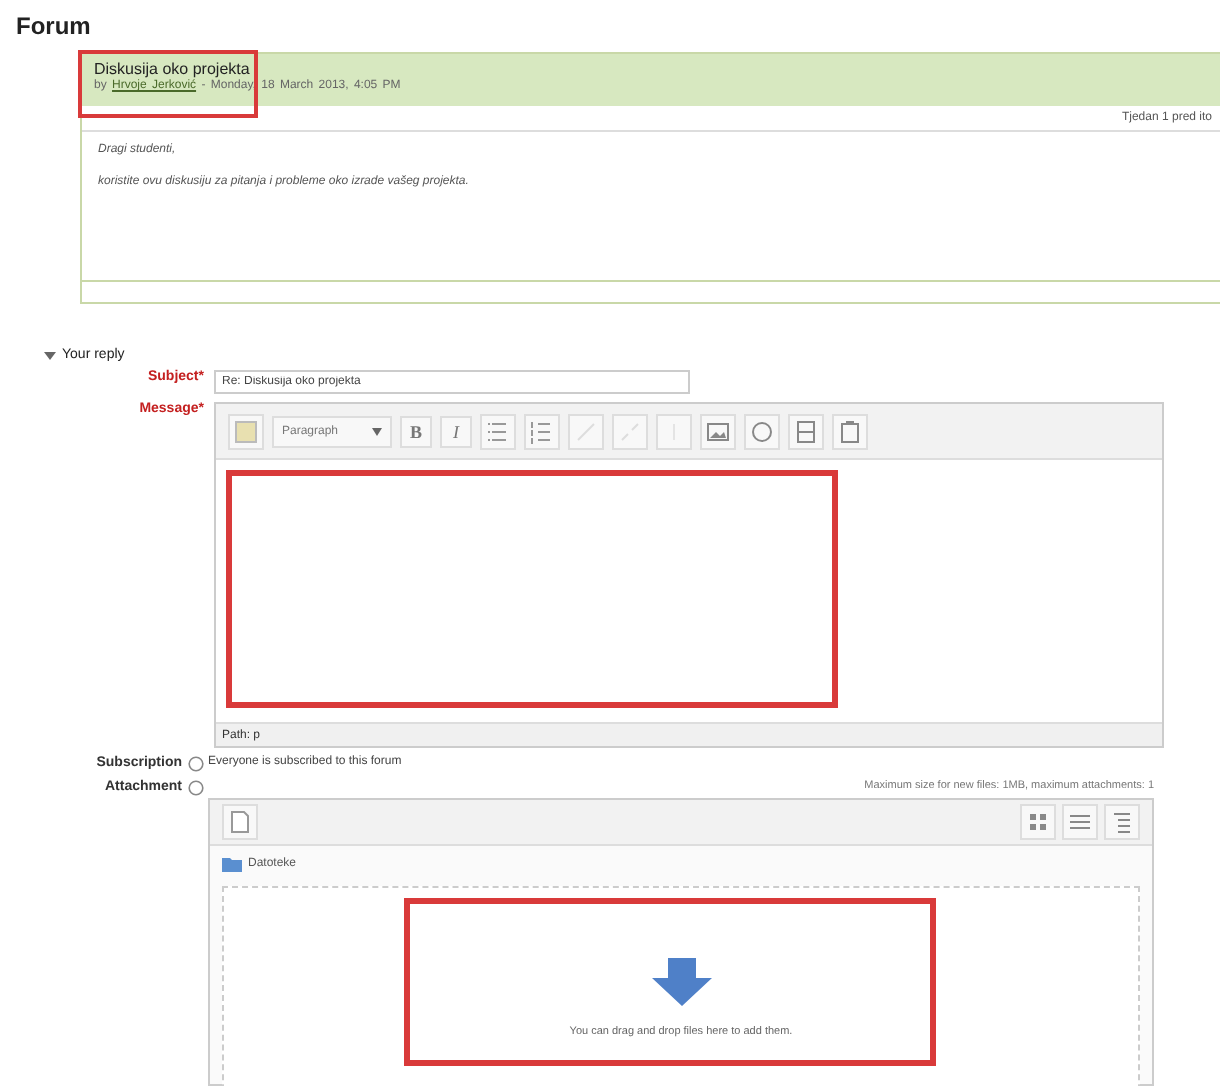 Image resolution: width=1220 pixels, height=1086 pixels. Describe the element at coordinates (246, 431) in the screenshot. I see `toolbar-toggle-icon` at that location.